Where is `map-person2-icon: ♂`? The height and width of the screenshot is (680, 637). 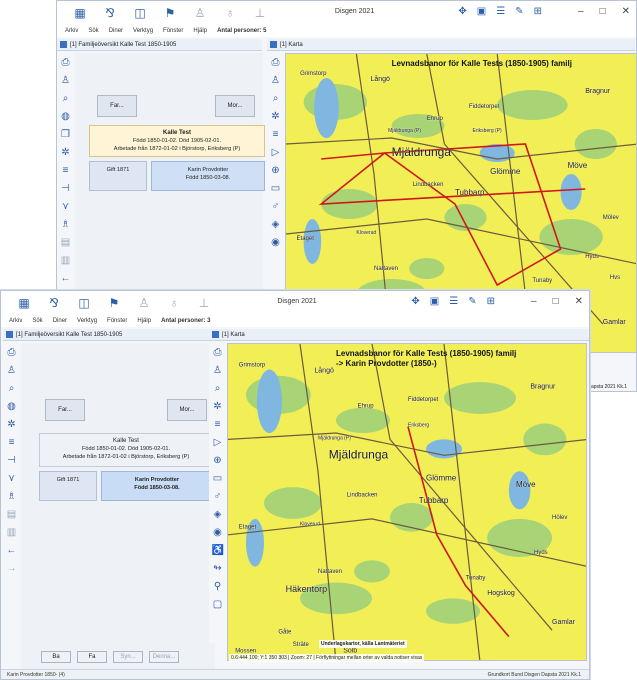
map-person2-icon: ♂ is located at coordinates (276, 207).